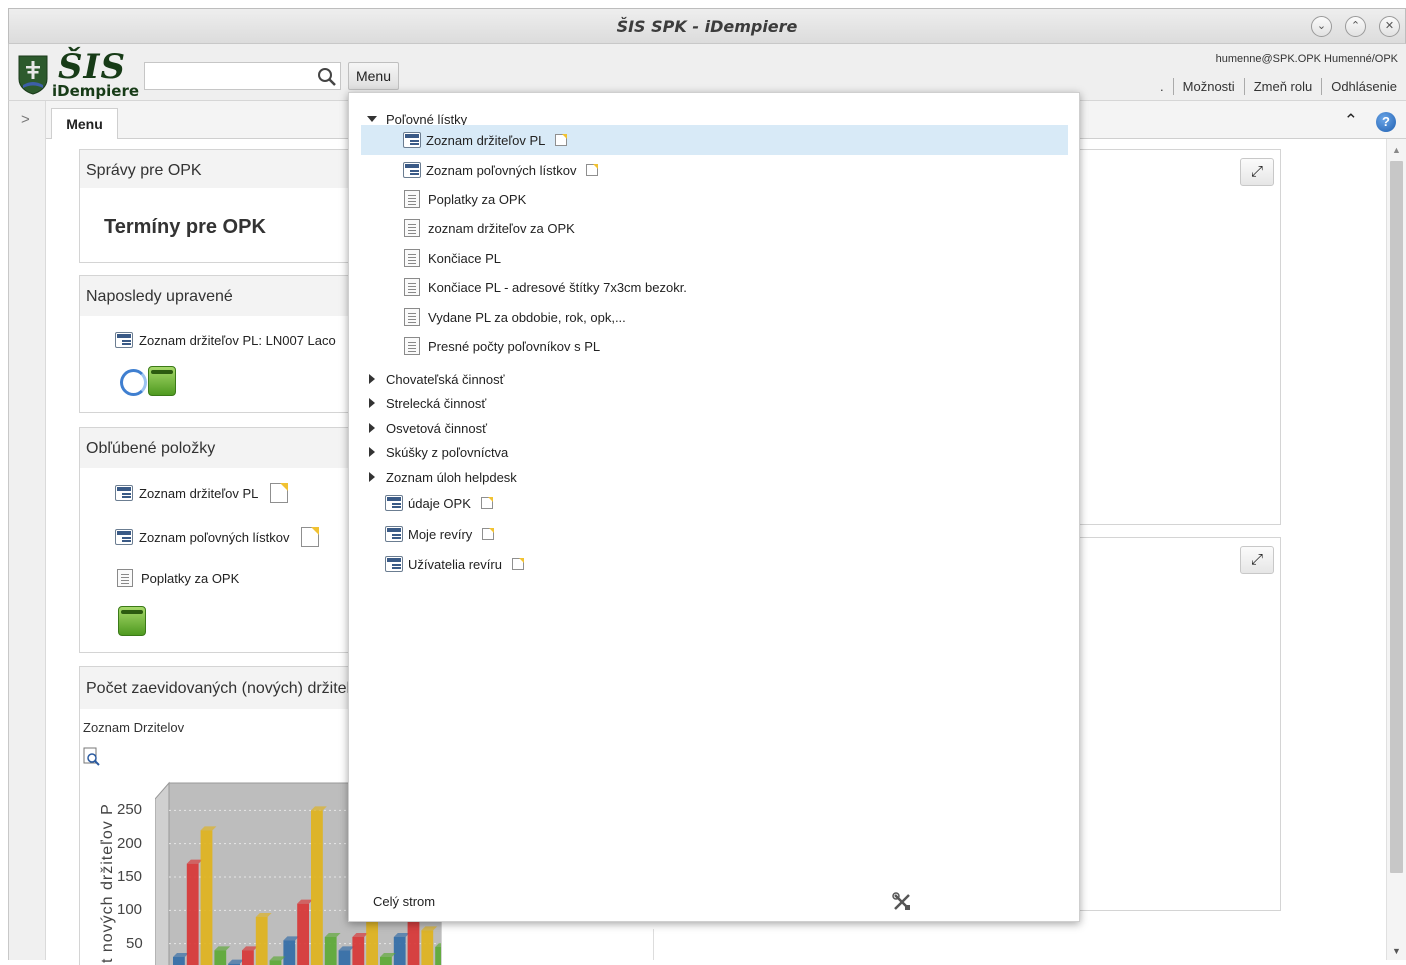  I want to click on panel-title: Správy pre OPK, so click(229, 169).